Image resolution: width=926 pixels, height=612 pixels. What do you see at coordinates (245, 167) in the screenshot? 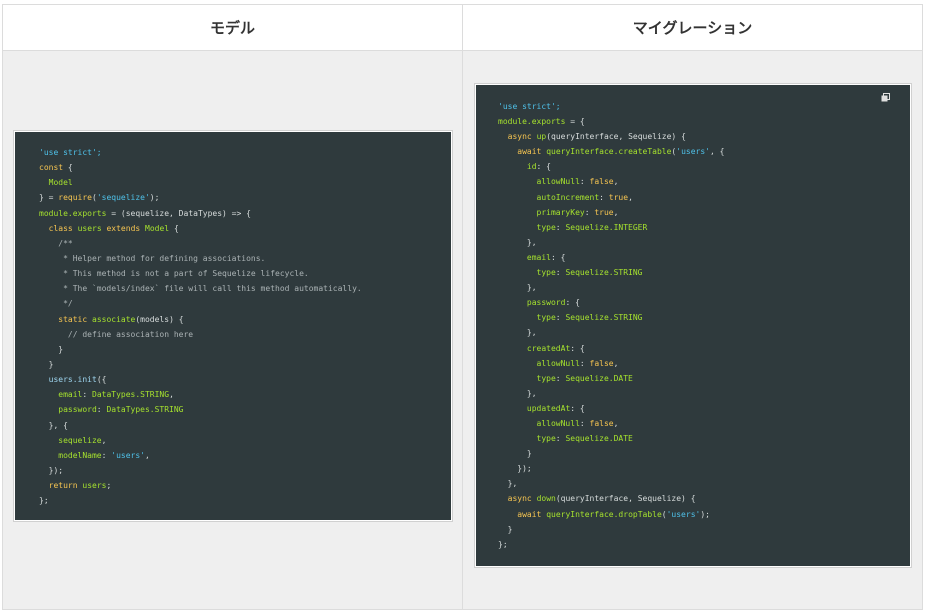
I see `code-line: const {` at bounding box center [245, 167].